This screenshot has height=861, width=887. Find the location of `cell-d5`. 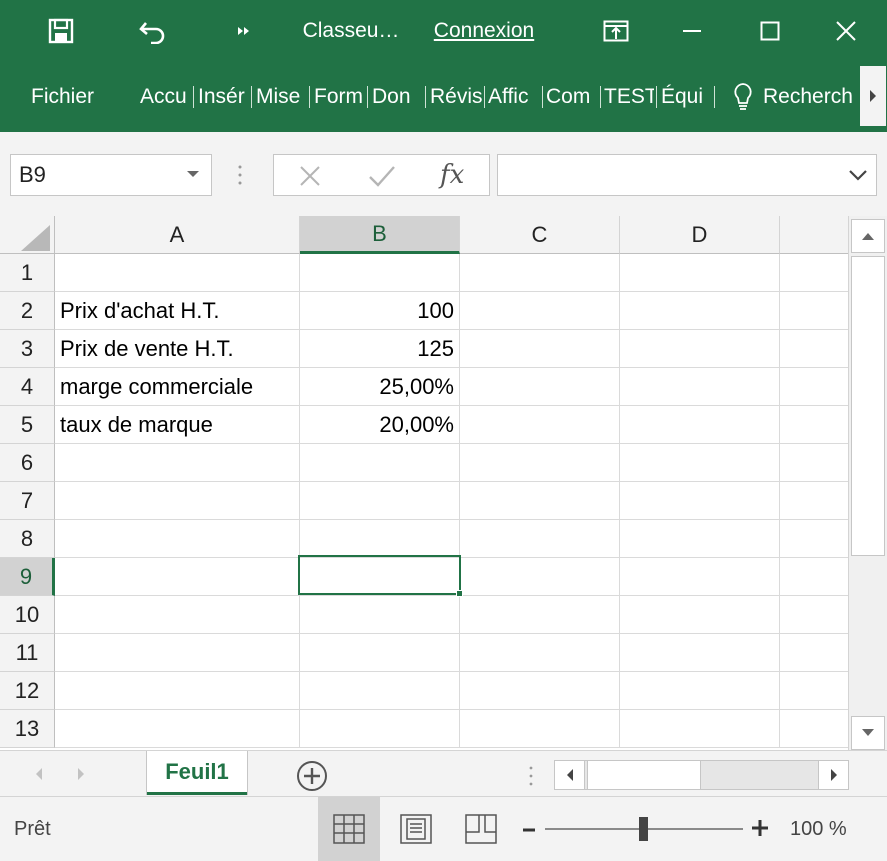

cell-d5 is located at coordinates (700, 425).